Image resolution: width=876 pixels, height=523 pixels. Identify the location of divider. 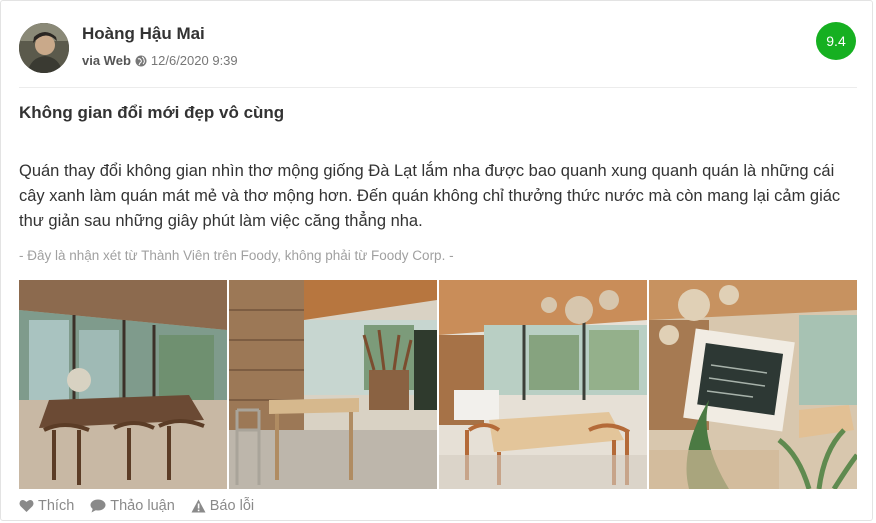
(438, 87).